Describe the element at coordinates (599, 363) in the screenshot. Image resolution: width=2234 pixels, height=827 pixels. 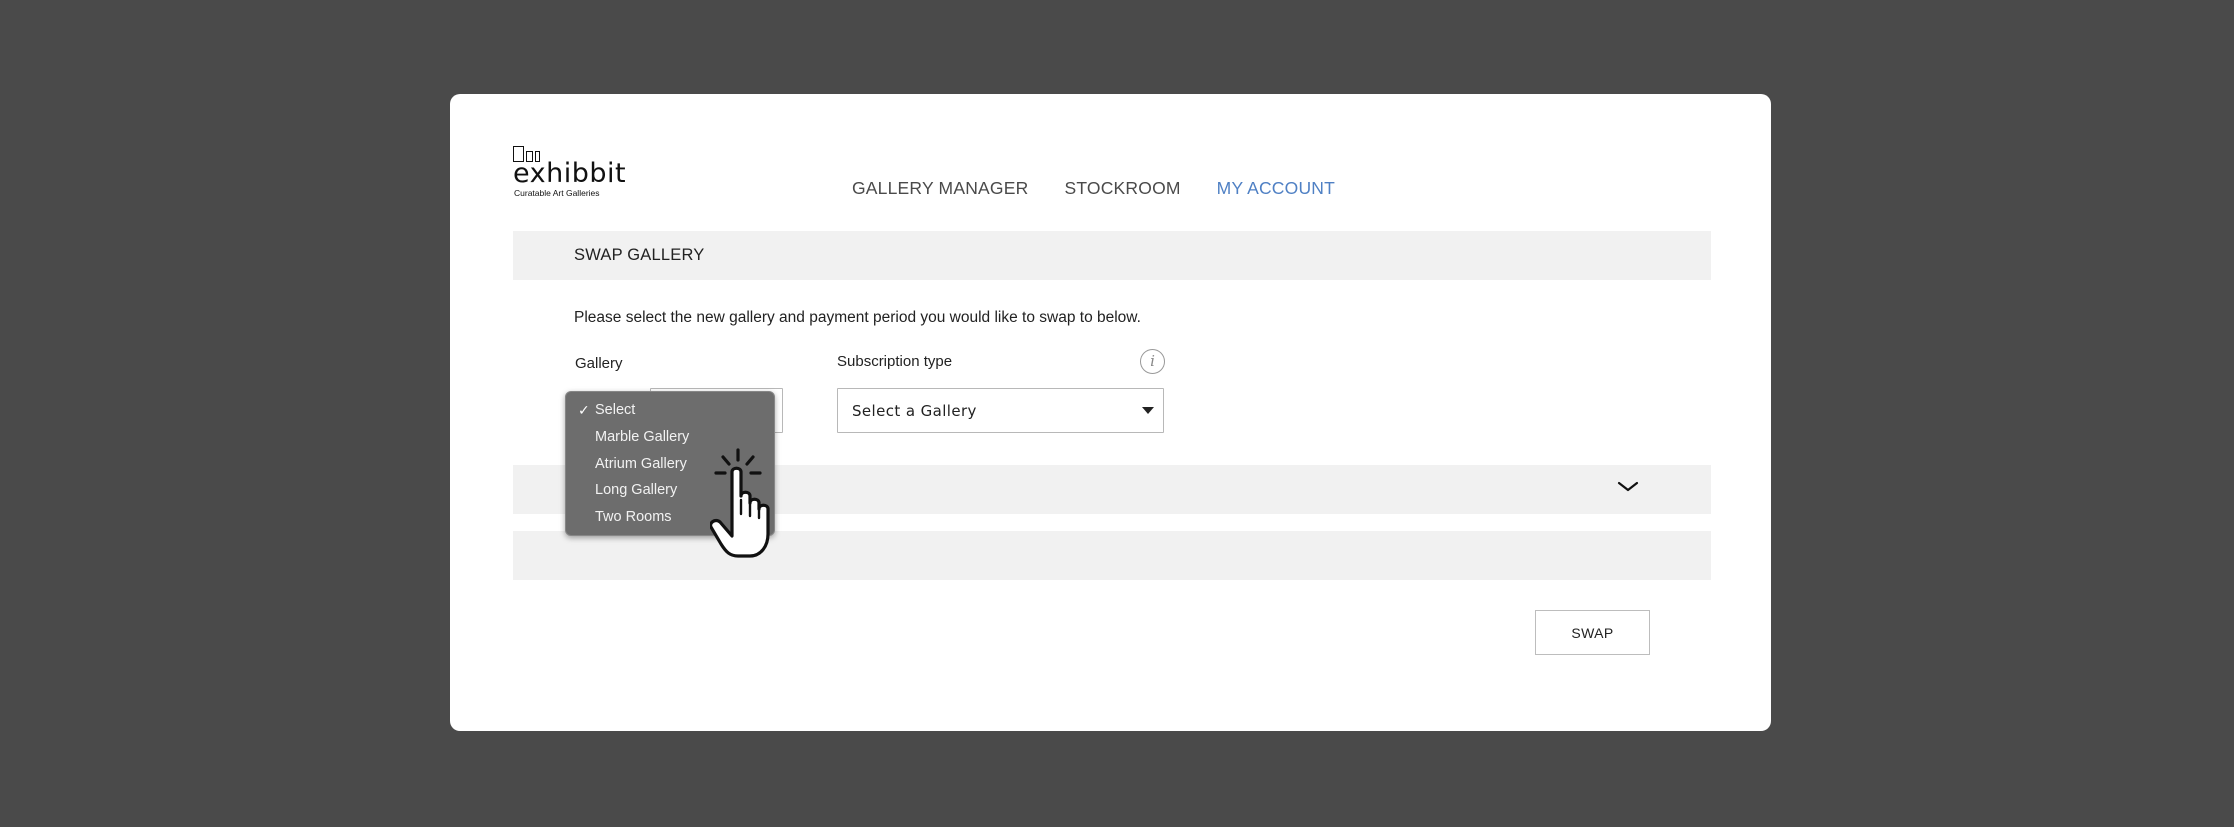
I see `gallery-label: Gallery` at that location.